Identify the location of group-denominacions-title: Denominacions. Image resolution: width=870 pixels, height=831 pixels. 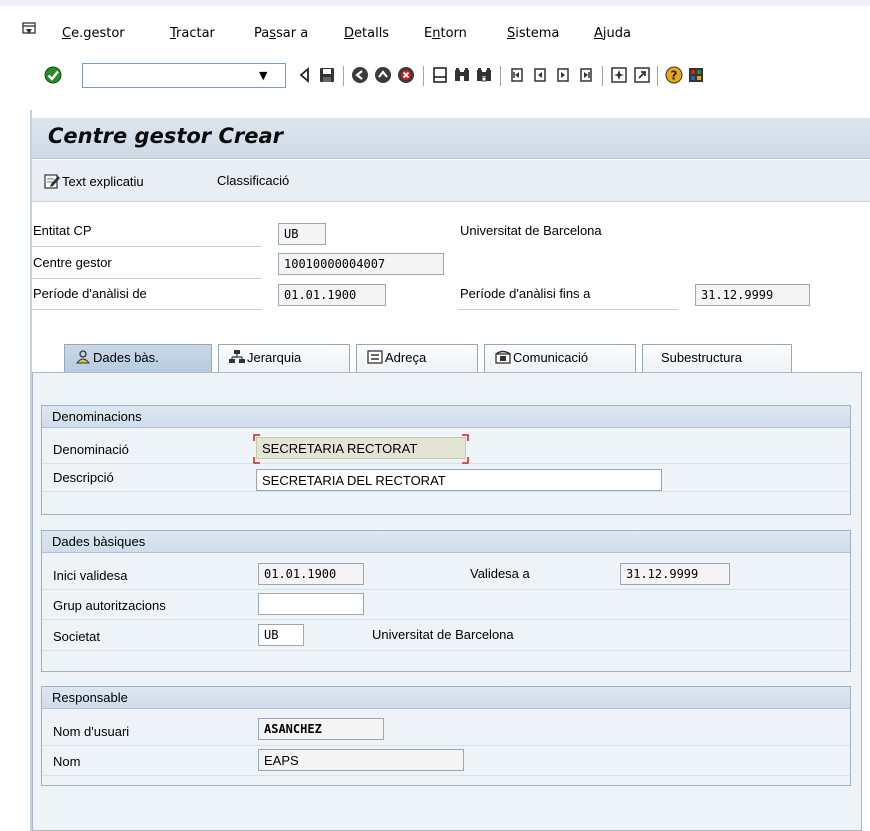
(446, 417).